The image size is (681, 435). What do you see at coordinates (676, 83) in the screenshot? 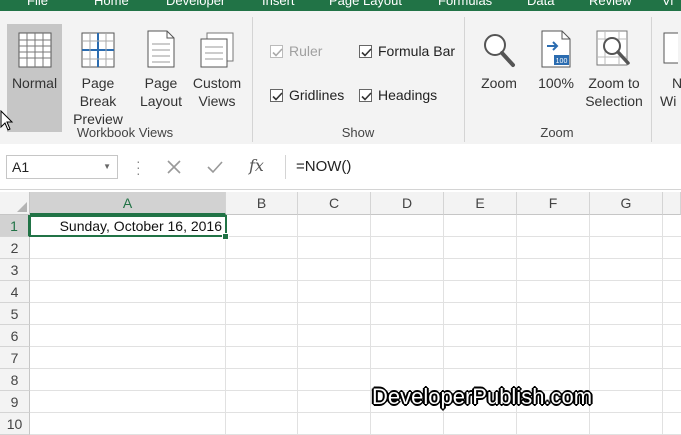
I see `new-window-label-1: N` at bounding box center [676, 83].